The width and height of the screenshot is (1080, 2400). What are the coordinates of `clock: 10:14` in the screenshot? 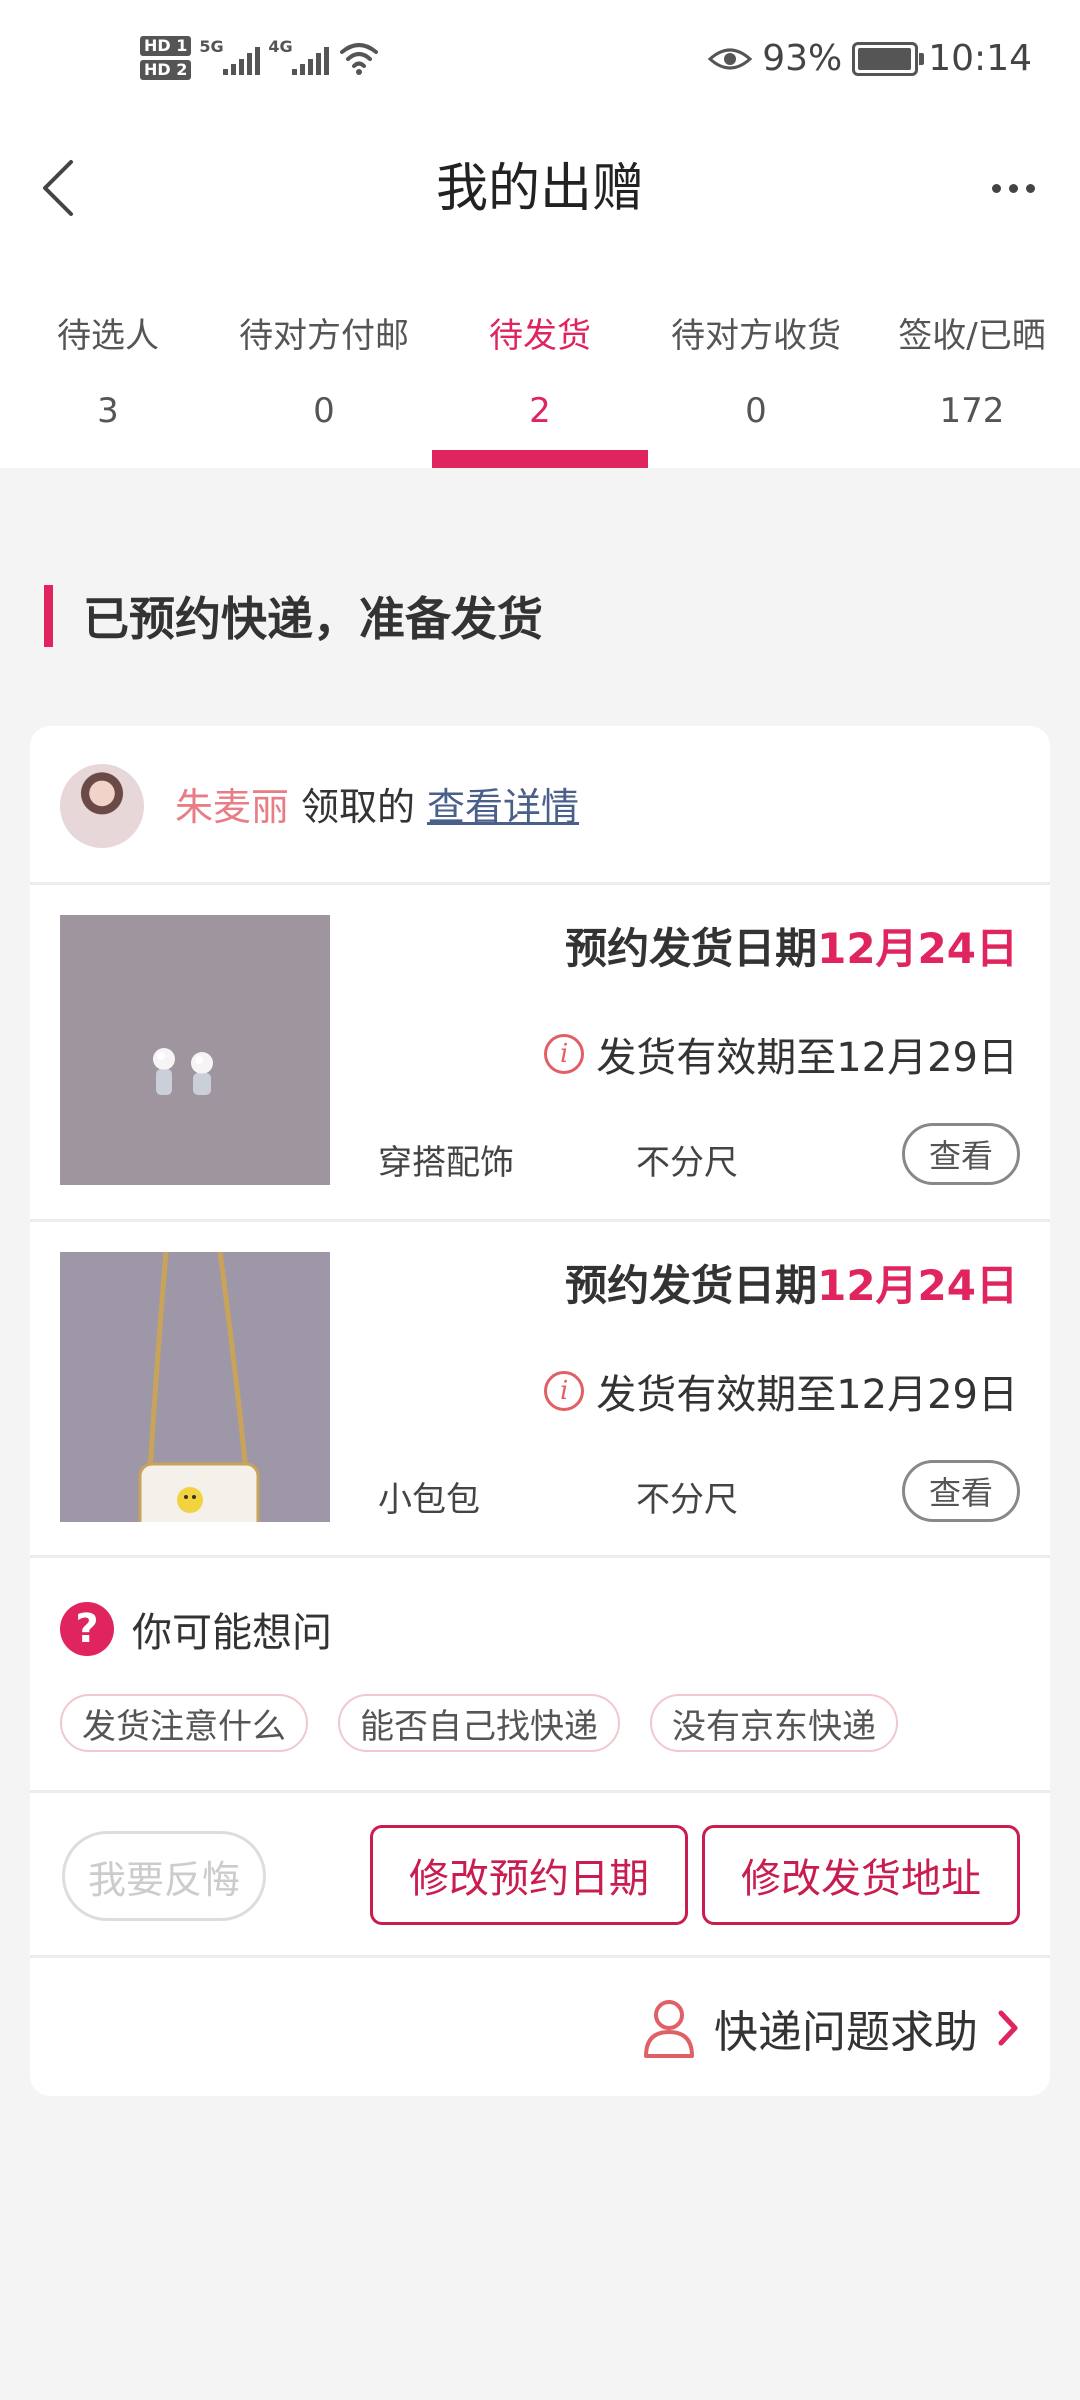 It's located at (980, 58).